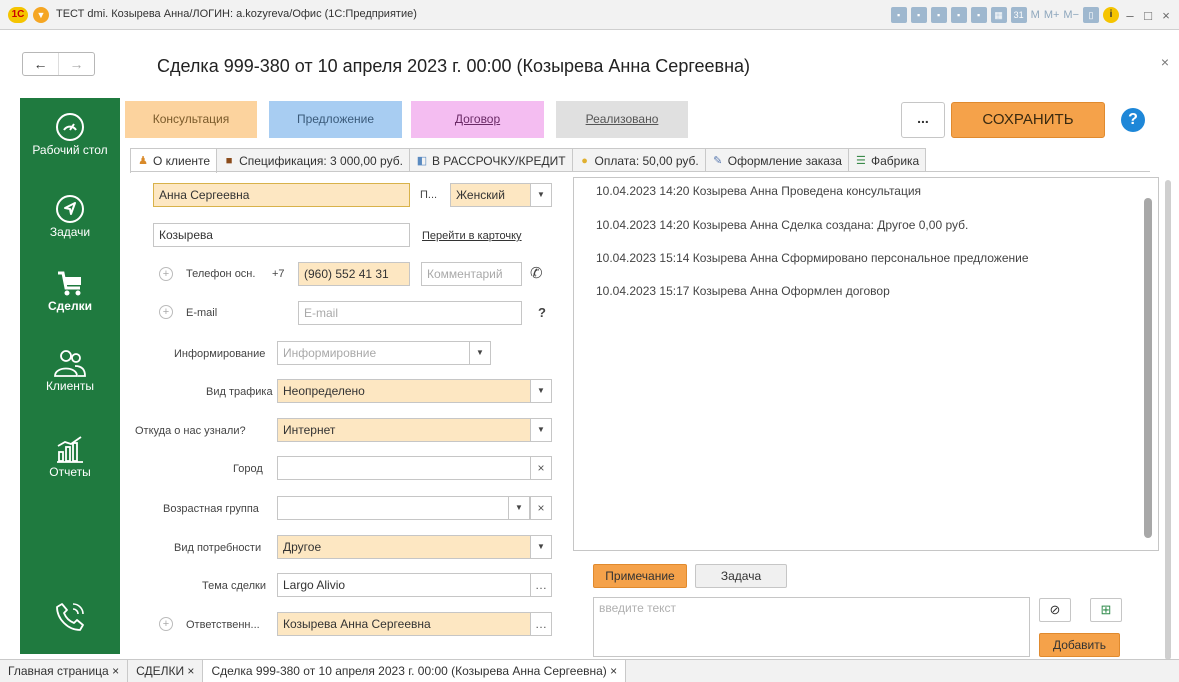 The image size is (1179, 682). I want to click on main-menu-icon: ▼, so click(41, 15).